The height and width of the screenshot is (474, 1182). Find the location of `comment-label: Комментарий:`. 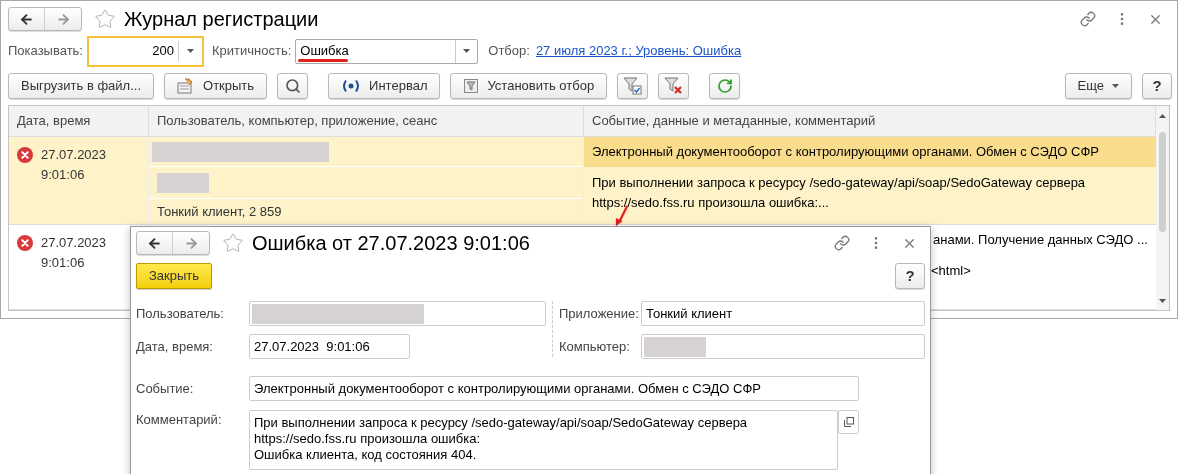

comment-label: Комментарий: is located at coordinates (179, 420).